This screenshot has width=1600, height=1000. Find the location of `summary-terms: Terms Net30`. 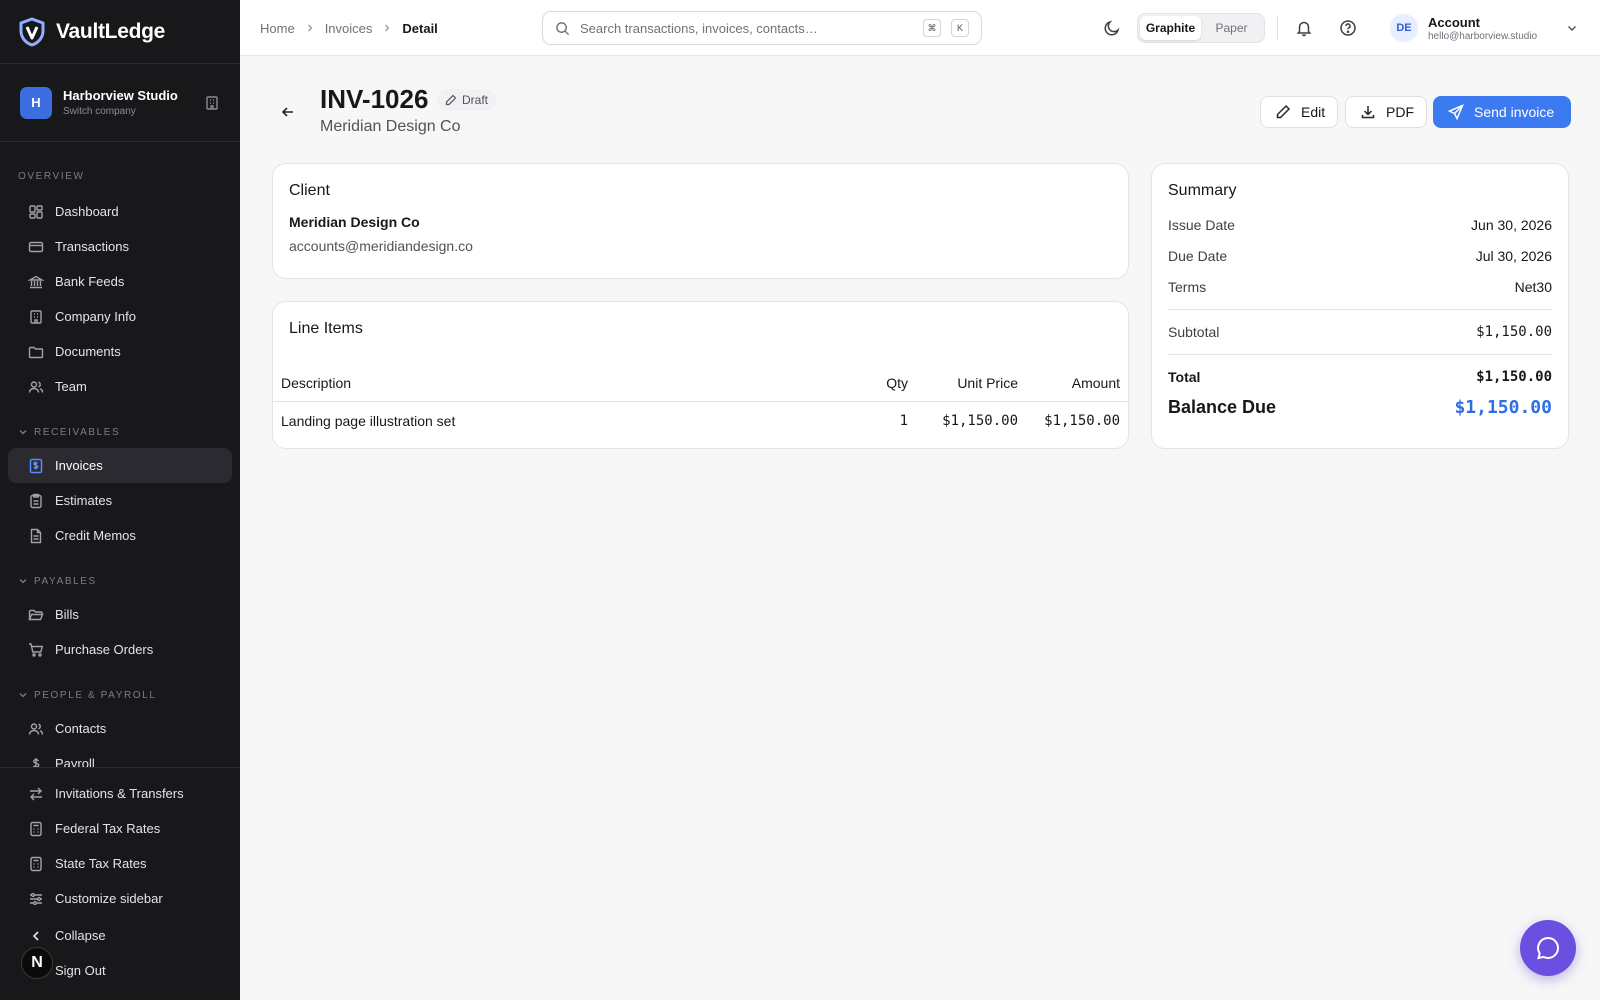

summary-terms: Terms Net30 is located at coordinates (1360, 287).